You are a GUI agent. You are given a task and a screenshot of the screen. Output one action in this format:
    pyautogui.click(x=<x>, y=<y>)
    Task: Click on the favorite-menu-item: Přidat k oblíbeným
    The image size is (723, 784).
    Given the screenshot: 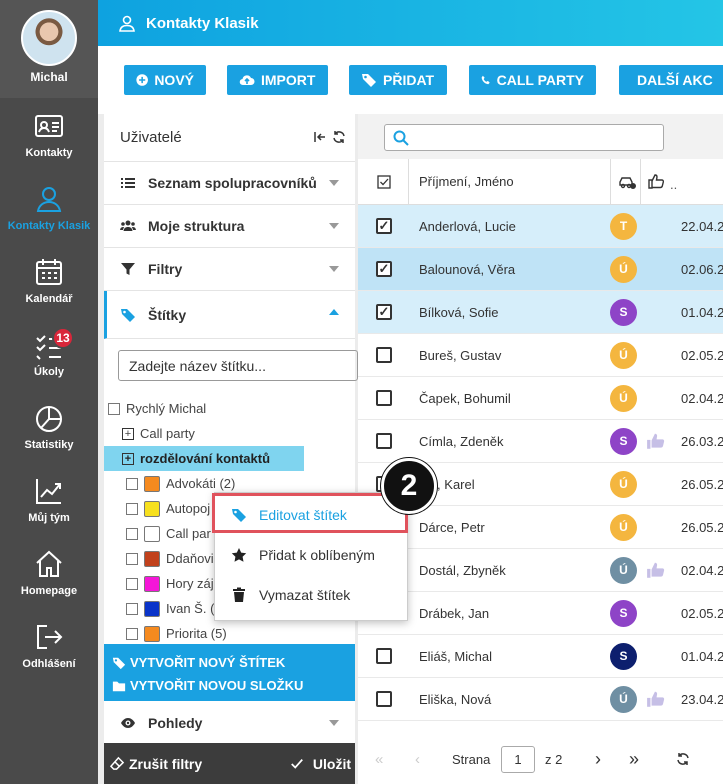 What is the action you would take?
    pyautogui.click(x=312, y=555)
    